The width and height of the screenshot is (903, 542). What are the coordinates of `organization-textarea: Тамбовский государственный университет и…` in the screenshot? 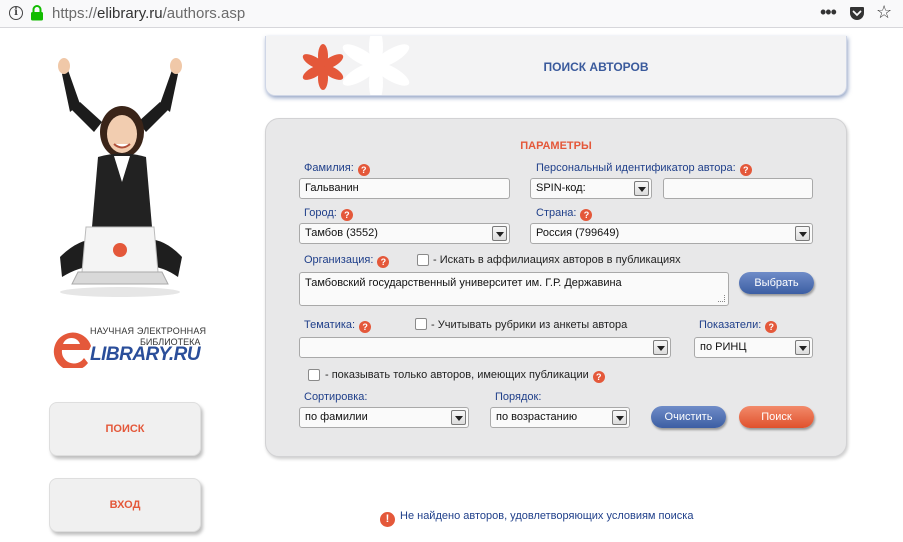 It's located at (514, 289).